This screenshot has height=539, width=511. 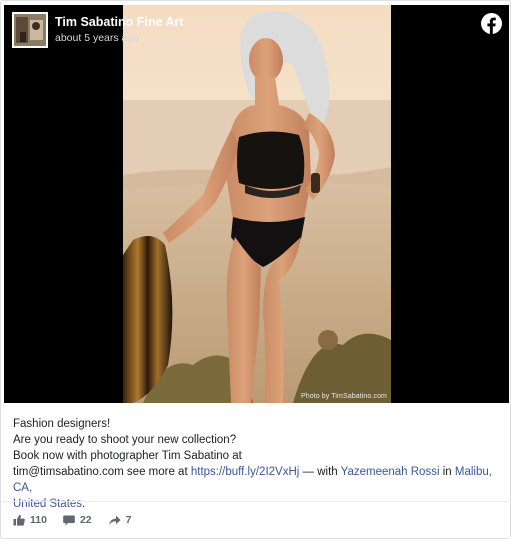 What do you see at coordinates (245, 472) in the screenshot?
I see `caption-link: https://buff.ly/2I2VxHj` at bounding box center [245, 472].